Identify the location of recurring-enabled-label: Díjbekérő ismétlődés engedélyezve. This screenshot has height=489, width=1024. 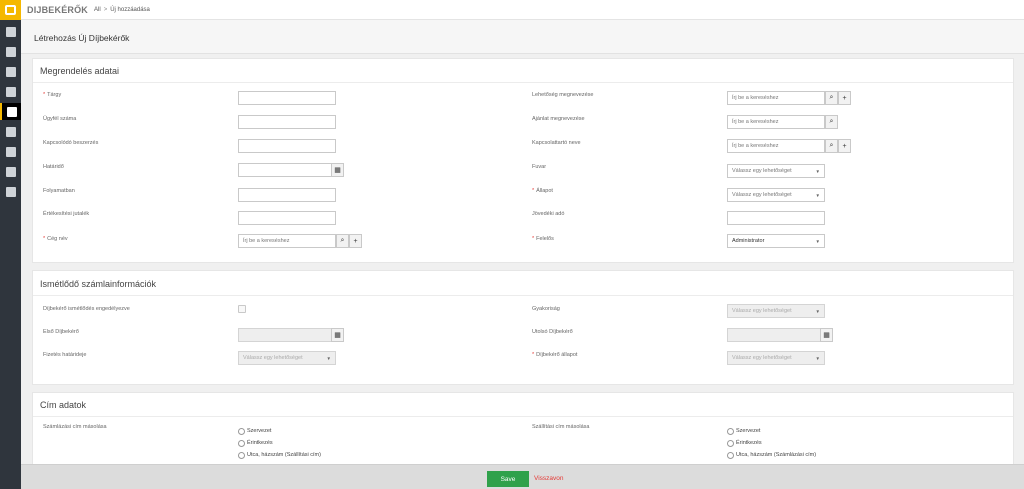
(86, 309).